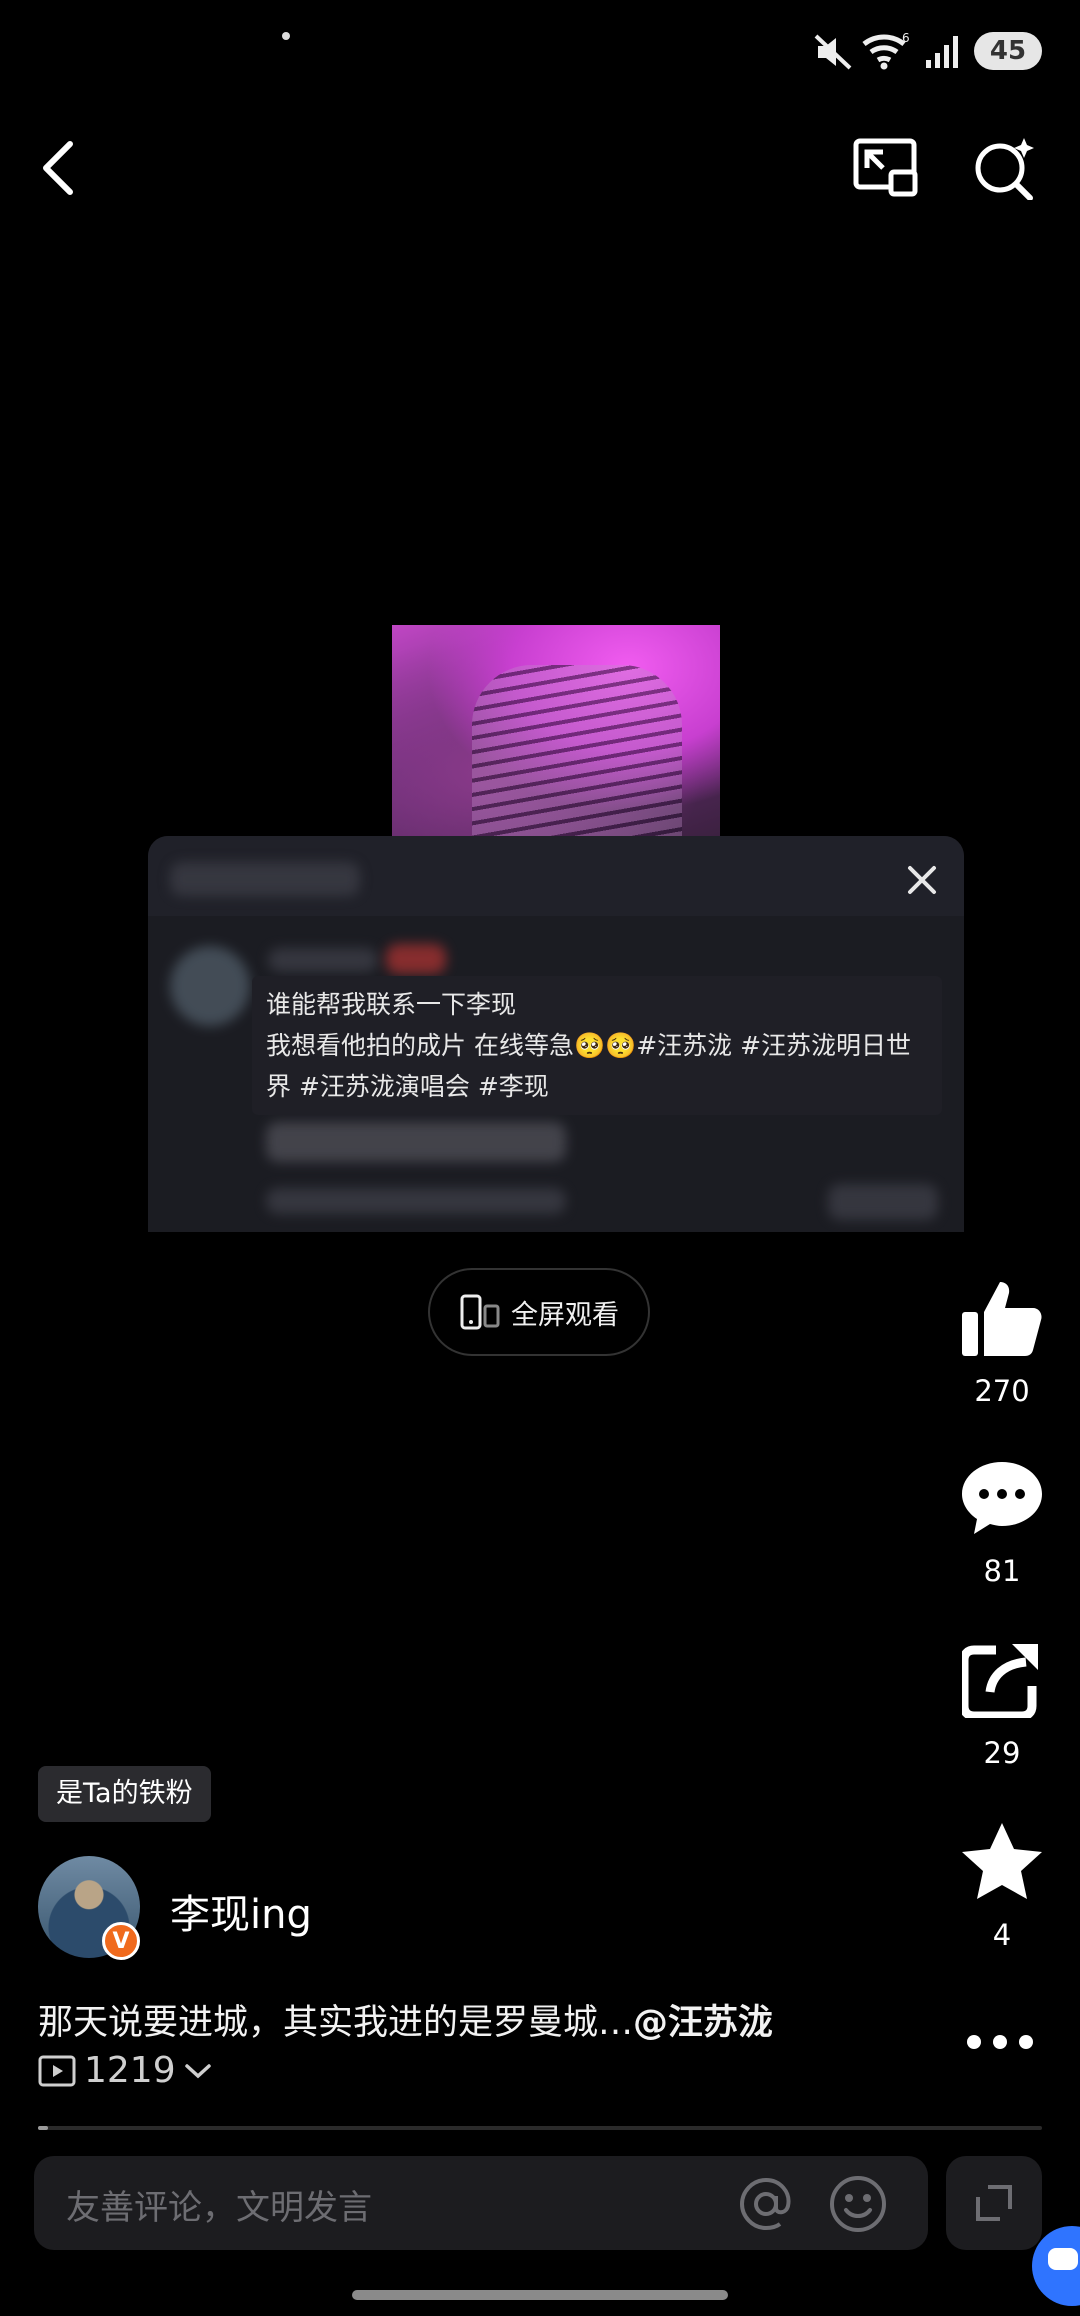  Describe the element at coordinates (540, 2128) in the screenshot. I see `video-progress-bar` at that location.